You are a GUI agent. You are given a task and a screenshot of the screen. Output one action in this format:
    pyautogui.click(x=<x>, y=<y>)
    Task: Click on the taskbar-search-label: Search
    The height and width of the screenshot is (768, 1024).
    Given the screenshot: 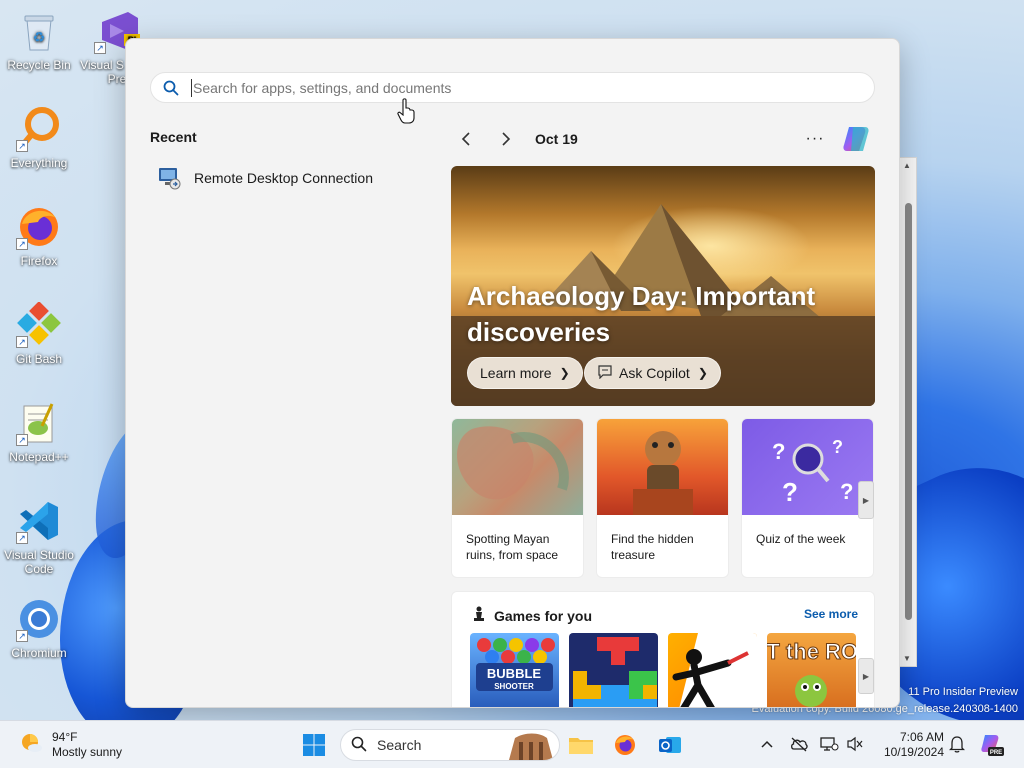 What is the action you would take?
    pyautogui.click(x=399, y=745)
    